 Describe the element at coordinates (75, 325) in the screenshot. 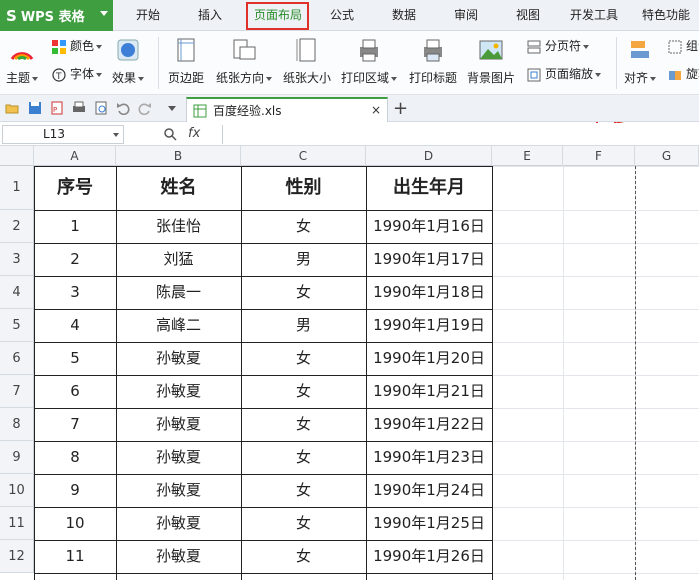

I see `table-cell: 4` at that location.